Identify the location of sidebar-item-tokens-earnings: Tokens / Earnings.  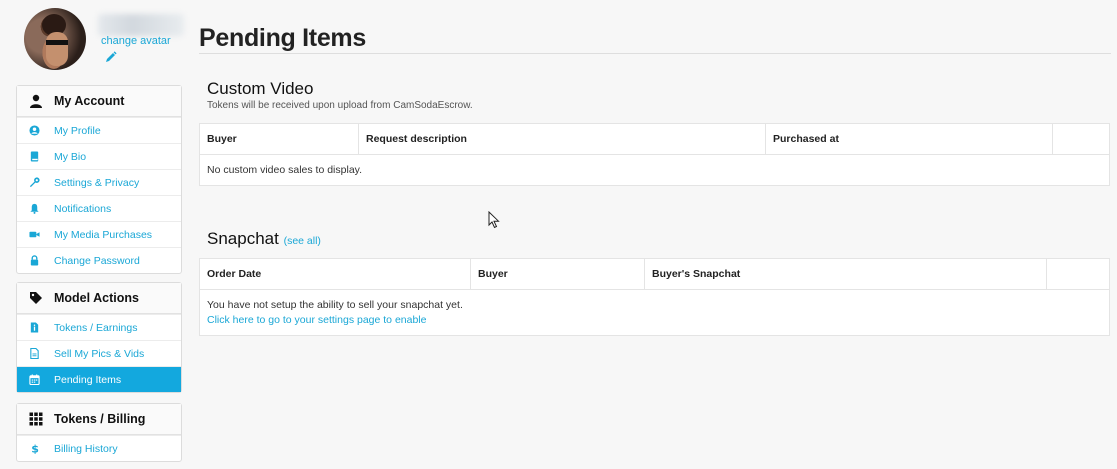
(99, 327).